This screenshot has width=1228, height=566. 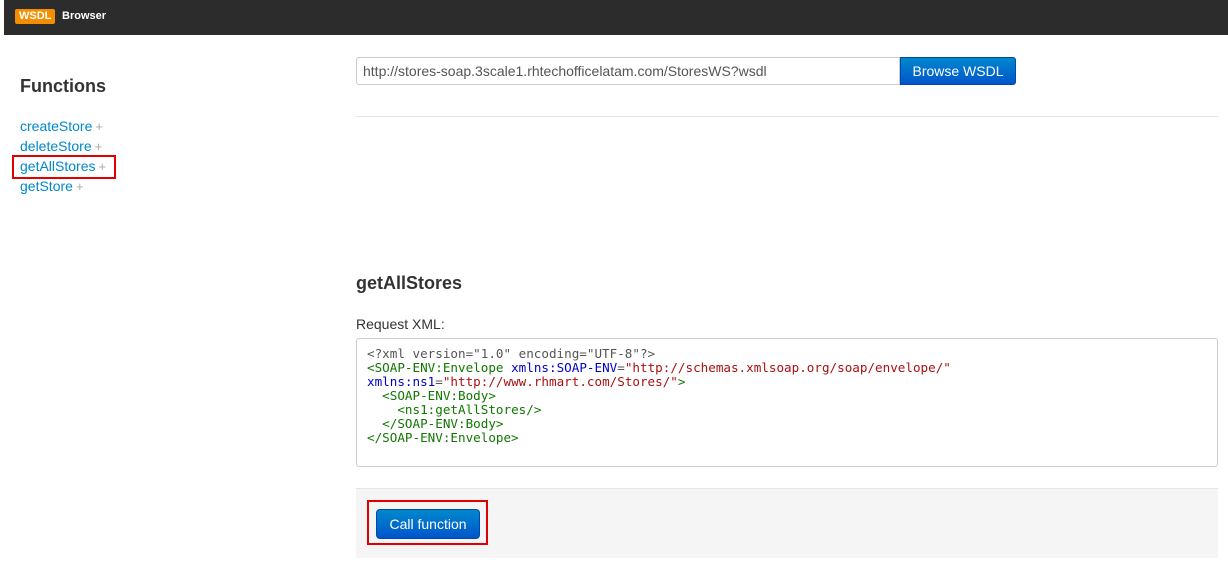 I want to click on xml-line: <?xml version="1.0" encoding="UTF-8"?>, so click(x=787, y=354).